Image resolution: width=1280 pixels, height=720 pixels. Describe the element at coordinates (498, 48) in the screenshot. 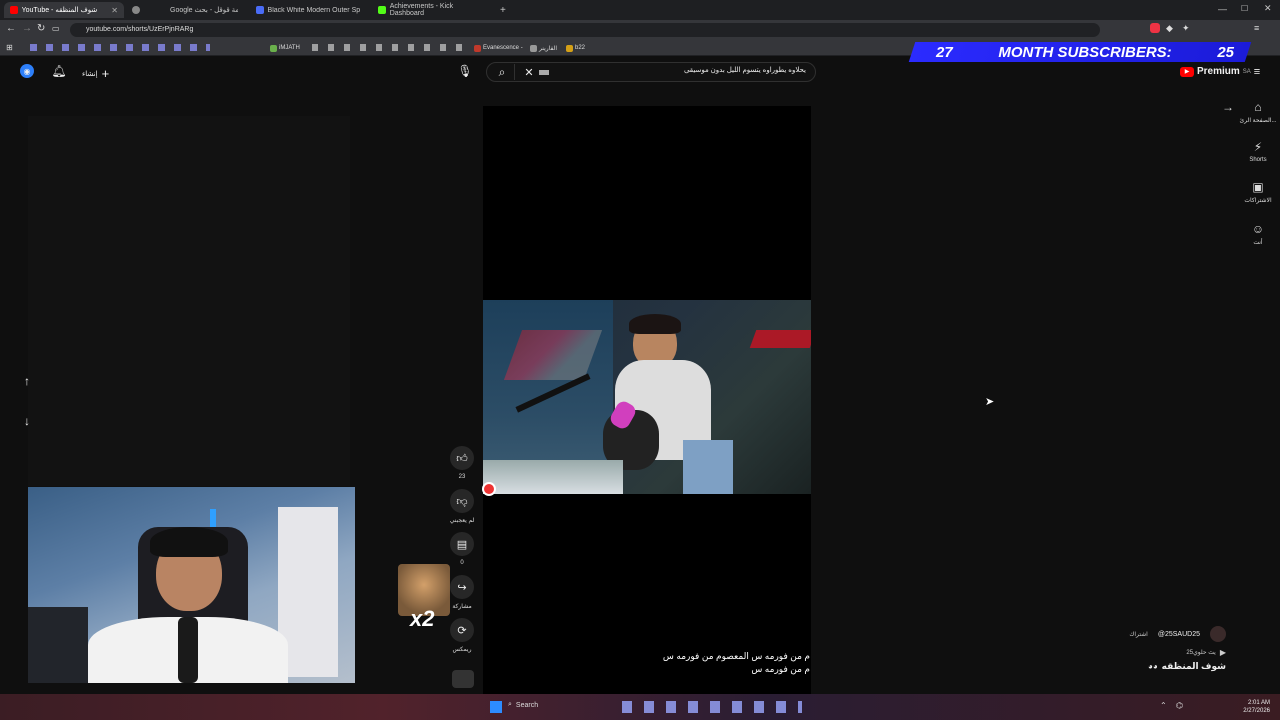

I see `bookmark-evanescence: Evanescence -` at that location.